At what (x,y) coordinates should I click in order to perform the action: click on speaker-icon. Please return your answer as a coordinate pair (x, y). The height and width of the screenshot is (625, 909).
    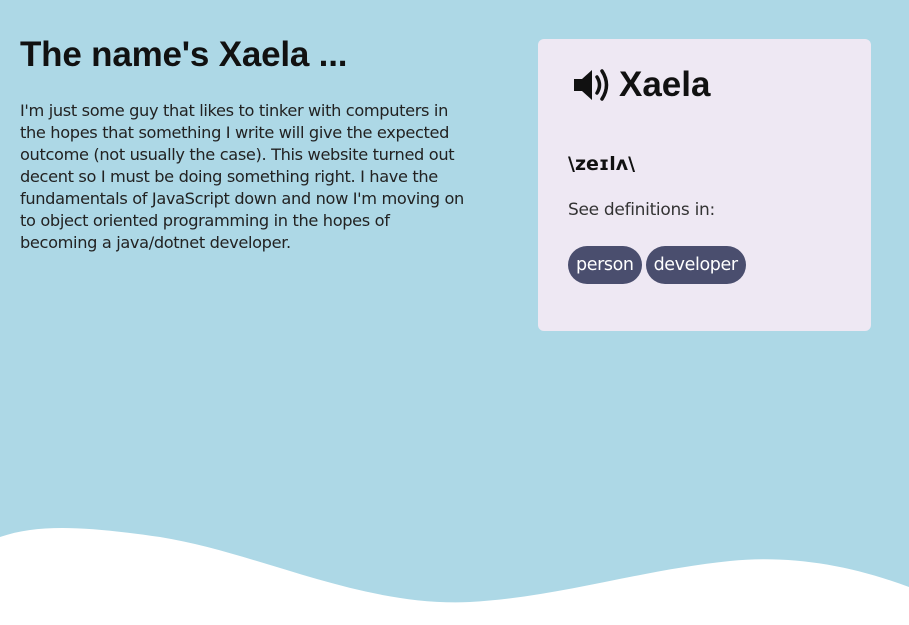
    Looking at the image, I should click on (591, 85).